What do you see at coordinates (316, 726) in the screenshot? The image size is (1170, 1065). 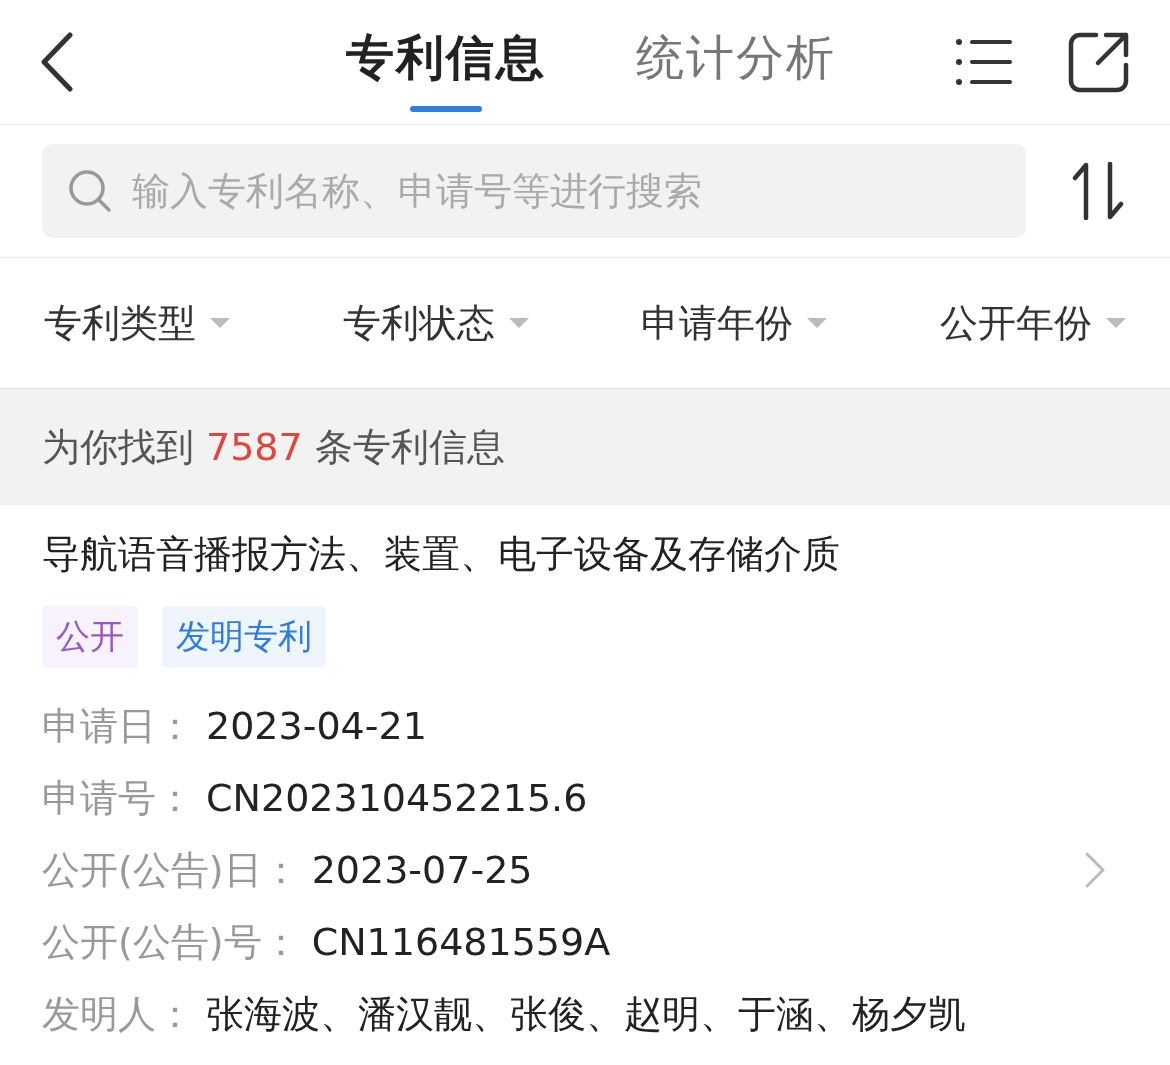 I see `field-value: 2023-04-21` at bounding box center [316, 726].